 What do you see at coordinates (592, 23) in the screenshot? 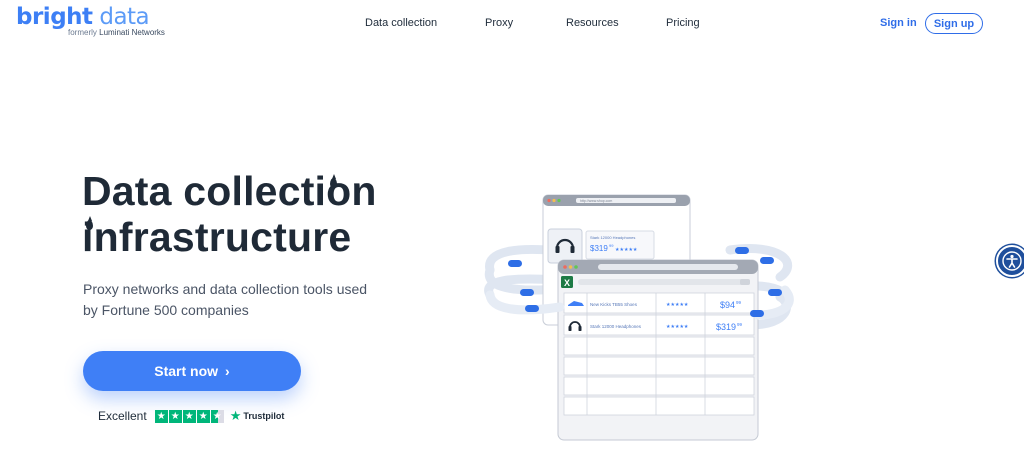
I see `nav-item-resources: Resources` at bounding box center [592, 23].